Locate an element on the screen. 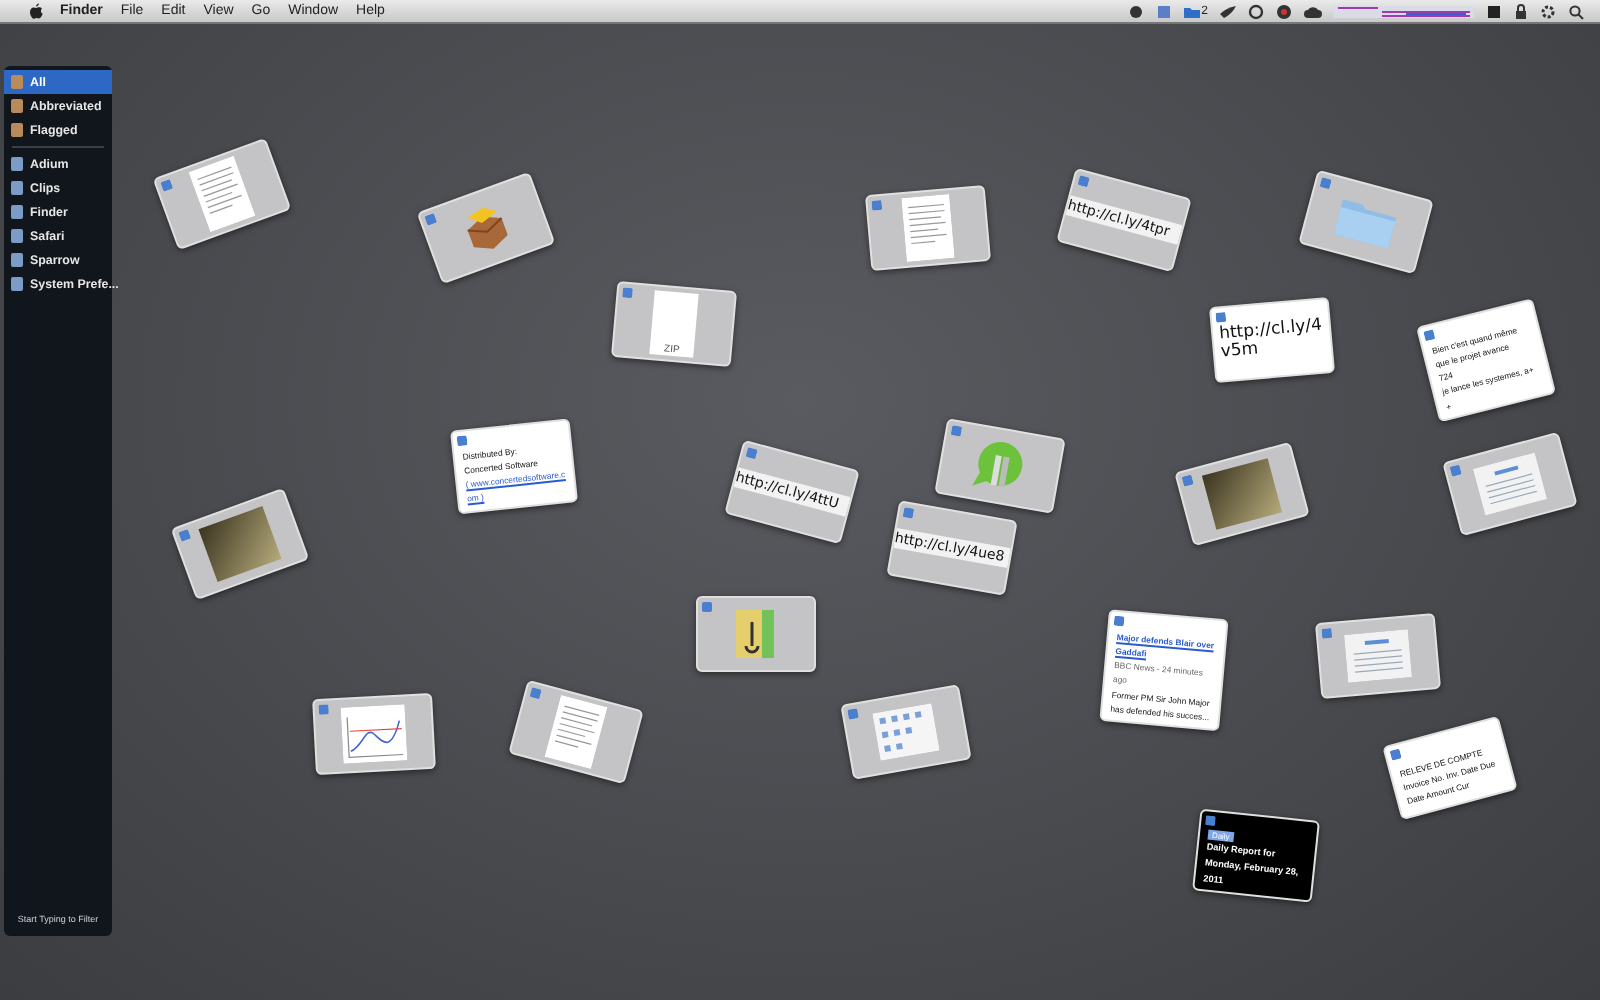 The width and height of the screenshot is (1600, 1000). apple-icon is located at coordinates (36, 11).